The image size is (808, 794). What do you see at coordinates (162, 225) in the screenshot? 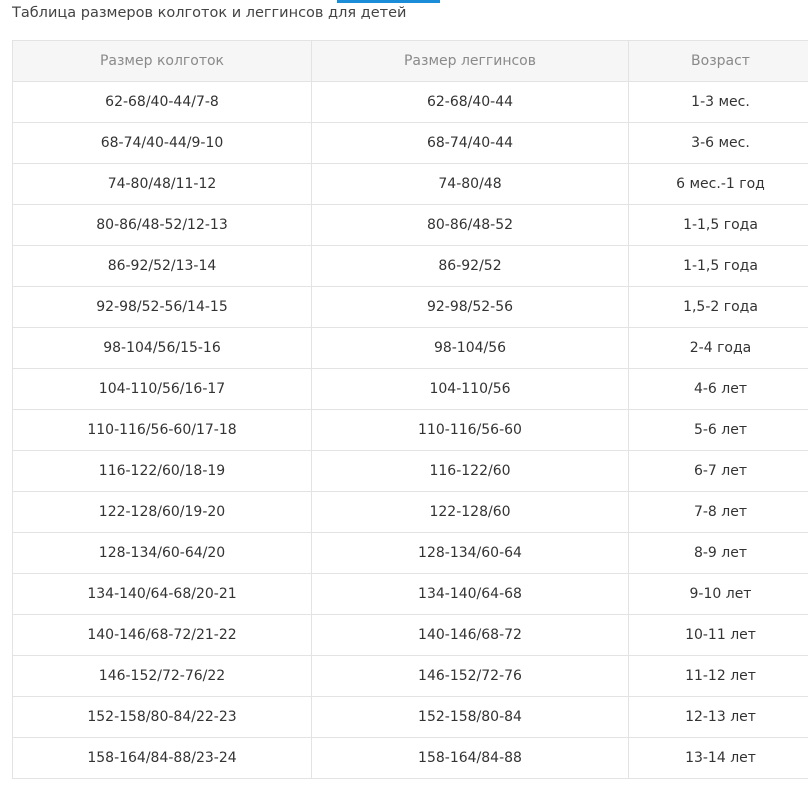
I see `tights-size-cell: 80-86/48-52/12-13` at bounding box center [162, 225].